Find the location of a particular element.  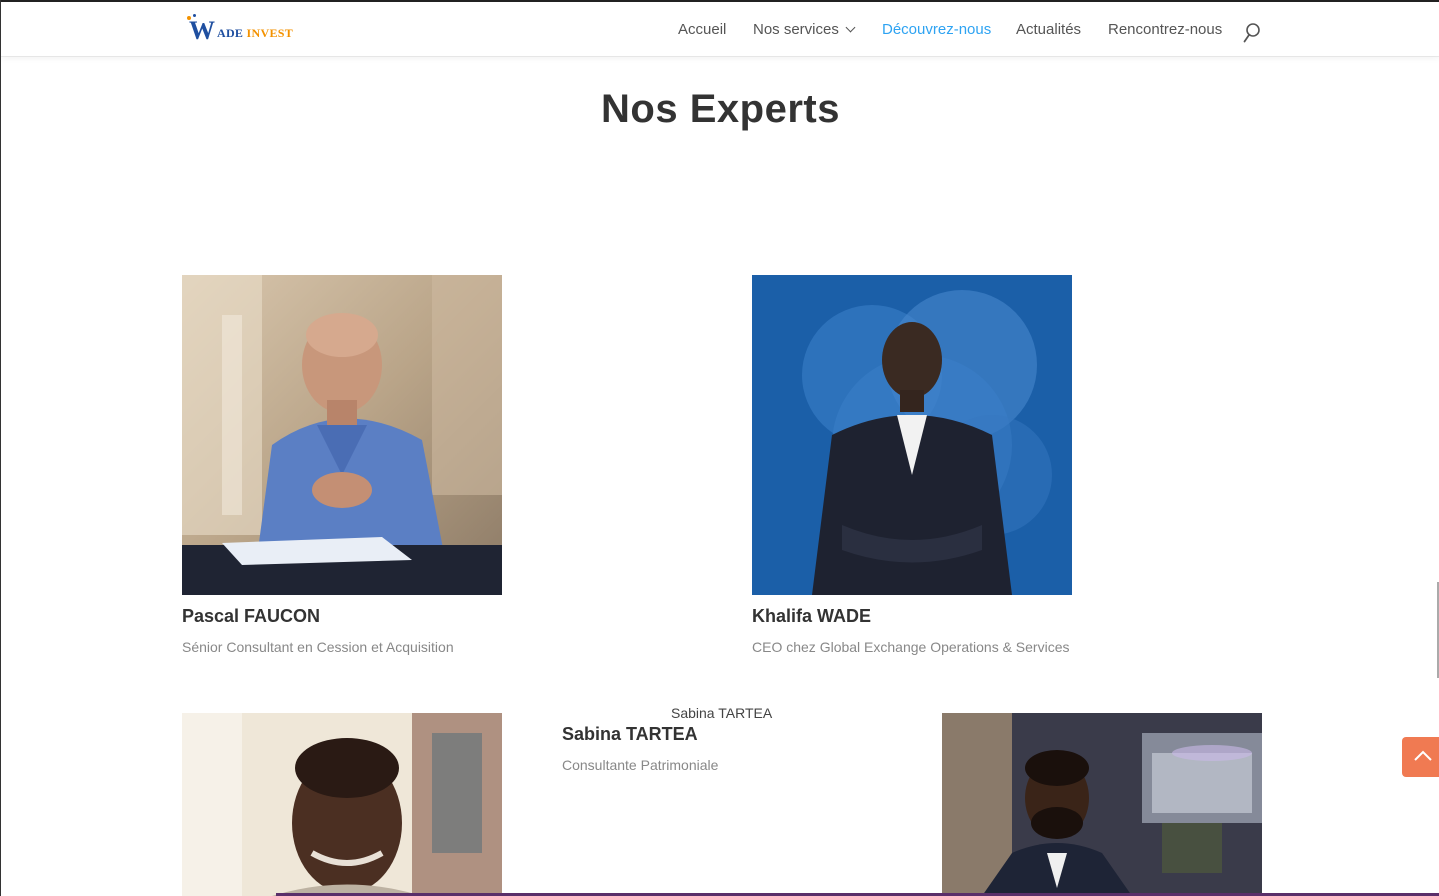

section-title: Nos Experts is located at coordinates (720, 108).